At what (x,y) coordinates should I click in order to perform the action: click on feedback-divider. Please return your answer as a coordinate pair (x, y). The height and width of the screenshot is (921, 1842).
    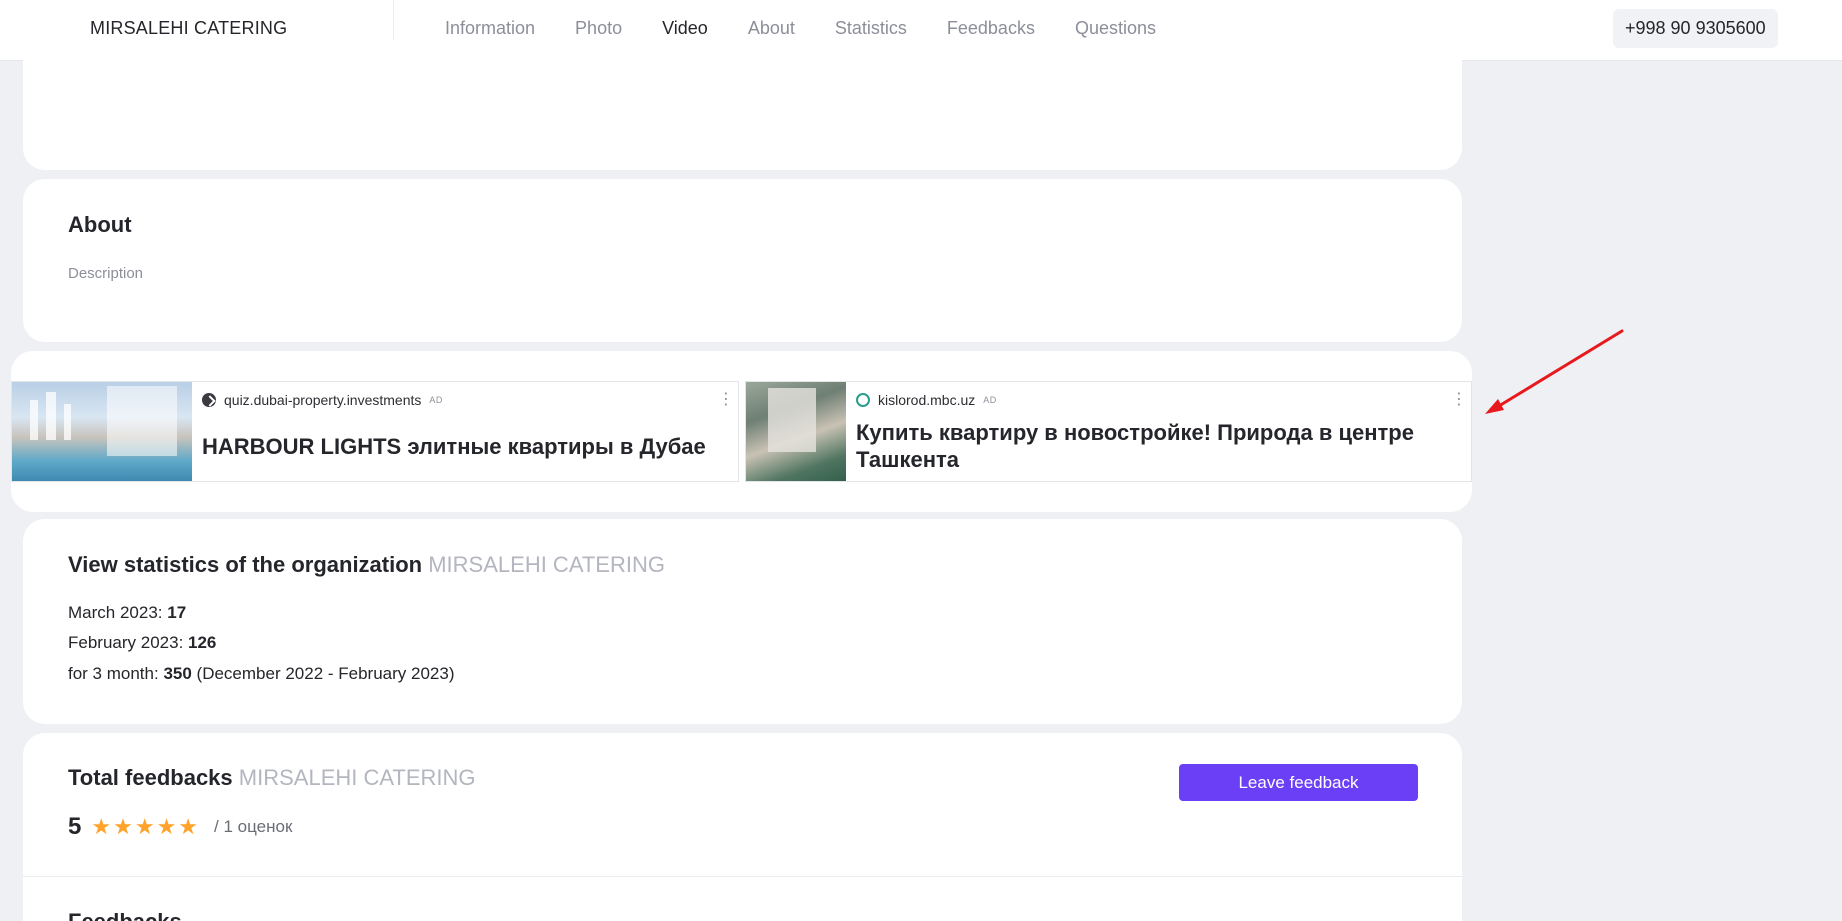
    Looking at the image, I should click on (742, 876).